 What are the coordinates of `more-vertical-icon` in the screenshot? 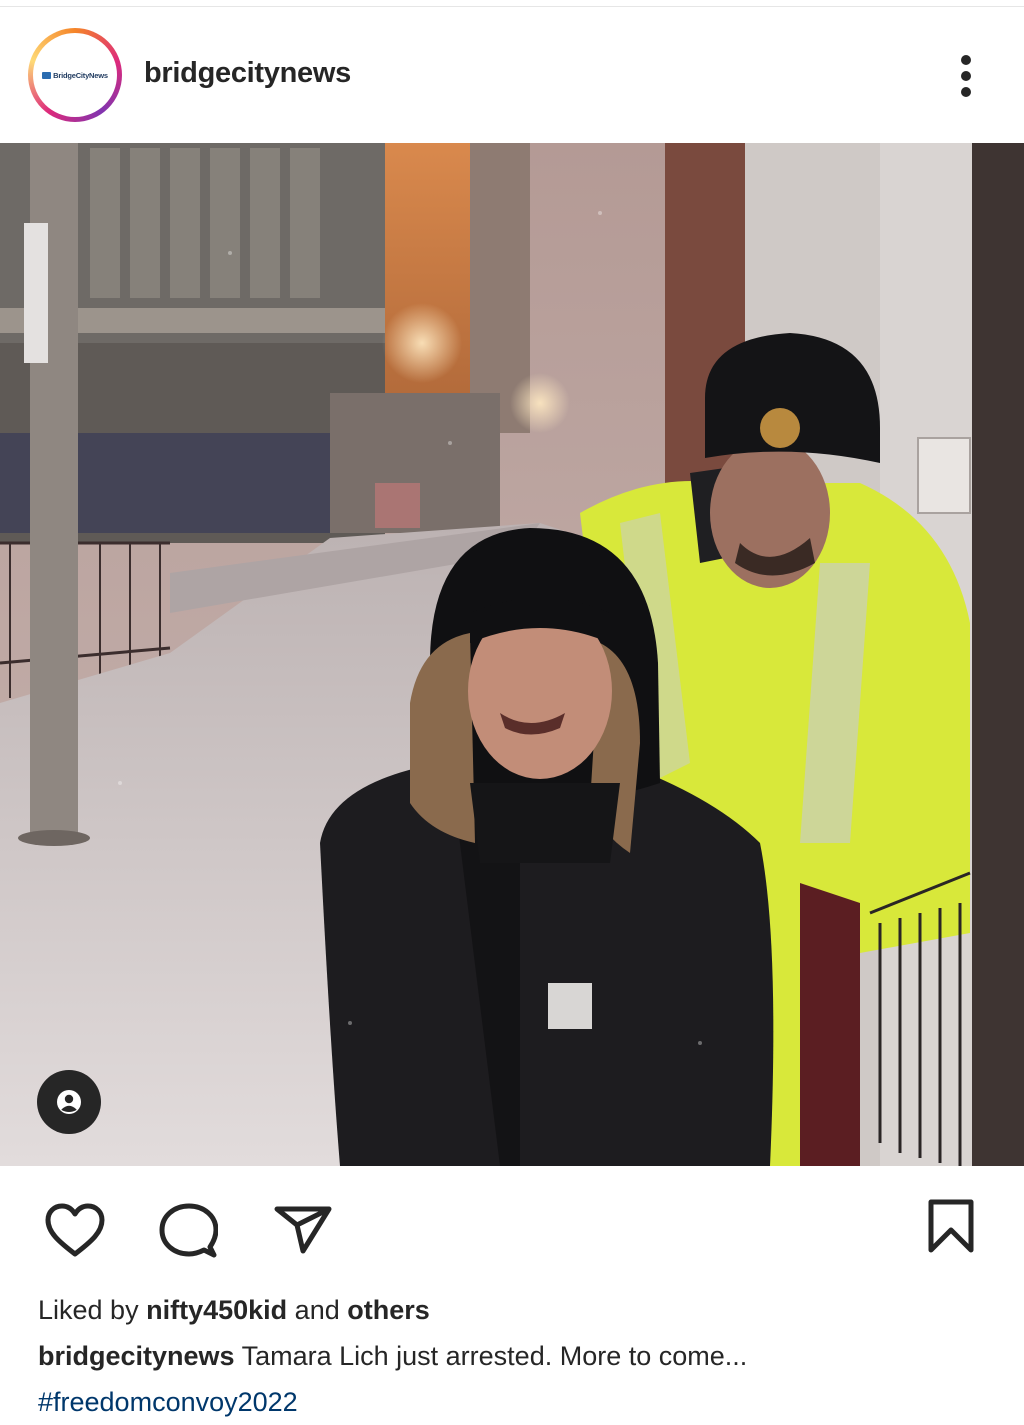 It's located at (966, 76).